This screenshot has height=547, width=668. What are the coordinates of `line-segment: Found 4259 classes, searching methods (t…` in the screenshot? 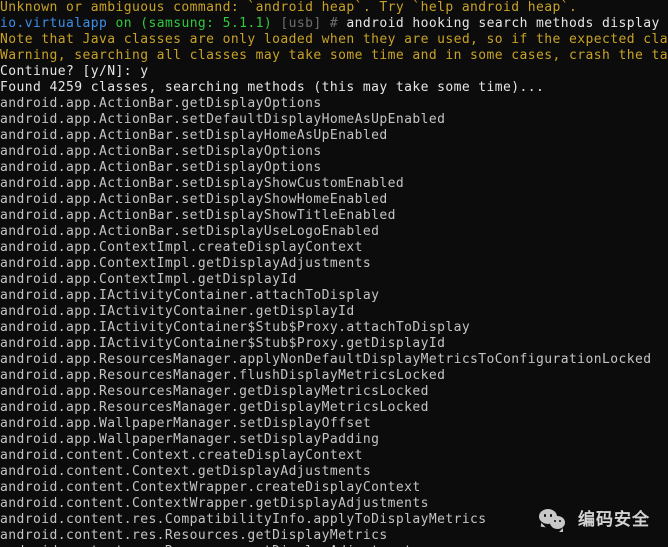 It's located at (272, 87).